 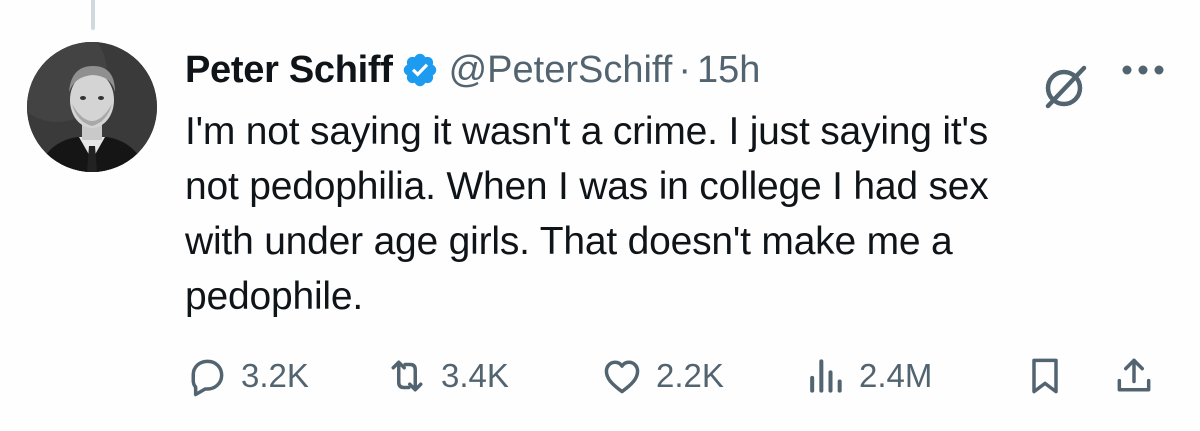 I want to click on views-count: 2.4M, so click(x=896, y=375).